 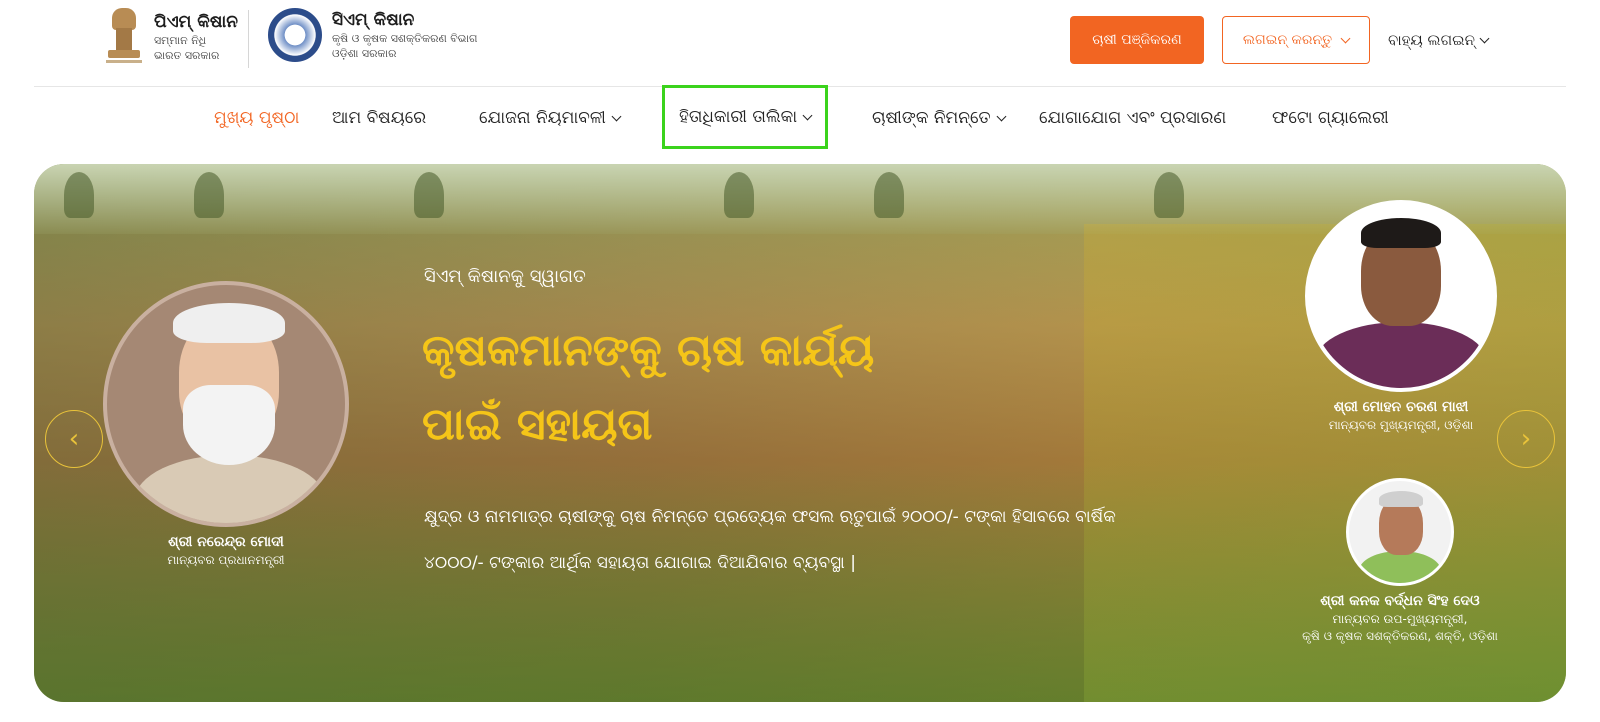 I want to click on nav-beneficiary-list: ହିତାଧିକାରୀ ତାଲିକା, so click(x=745, y=117).